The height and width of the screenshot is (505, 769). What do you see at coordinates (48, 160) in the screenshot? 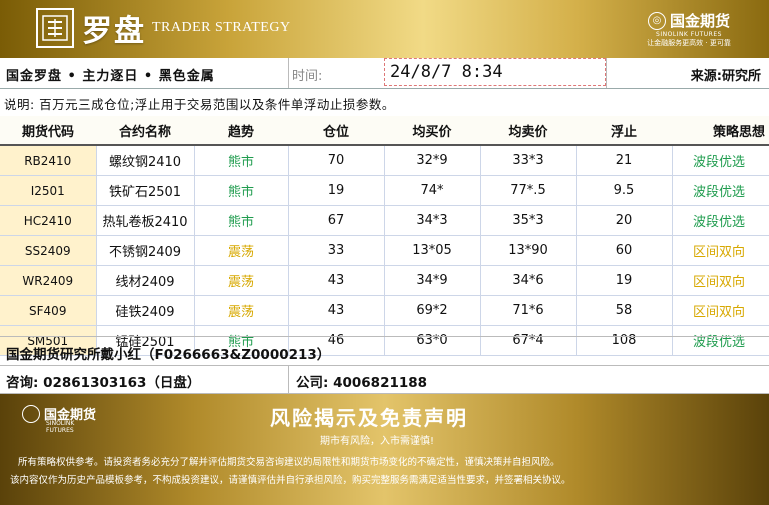
I see `cell-code: RB2410` at bounding box center [48, 160].